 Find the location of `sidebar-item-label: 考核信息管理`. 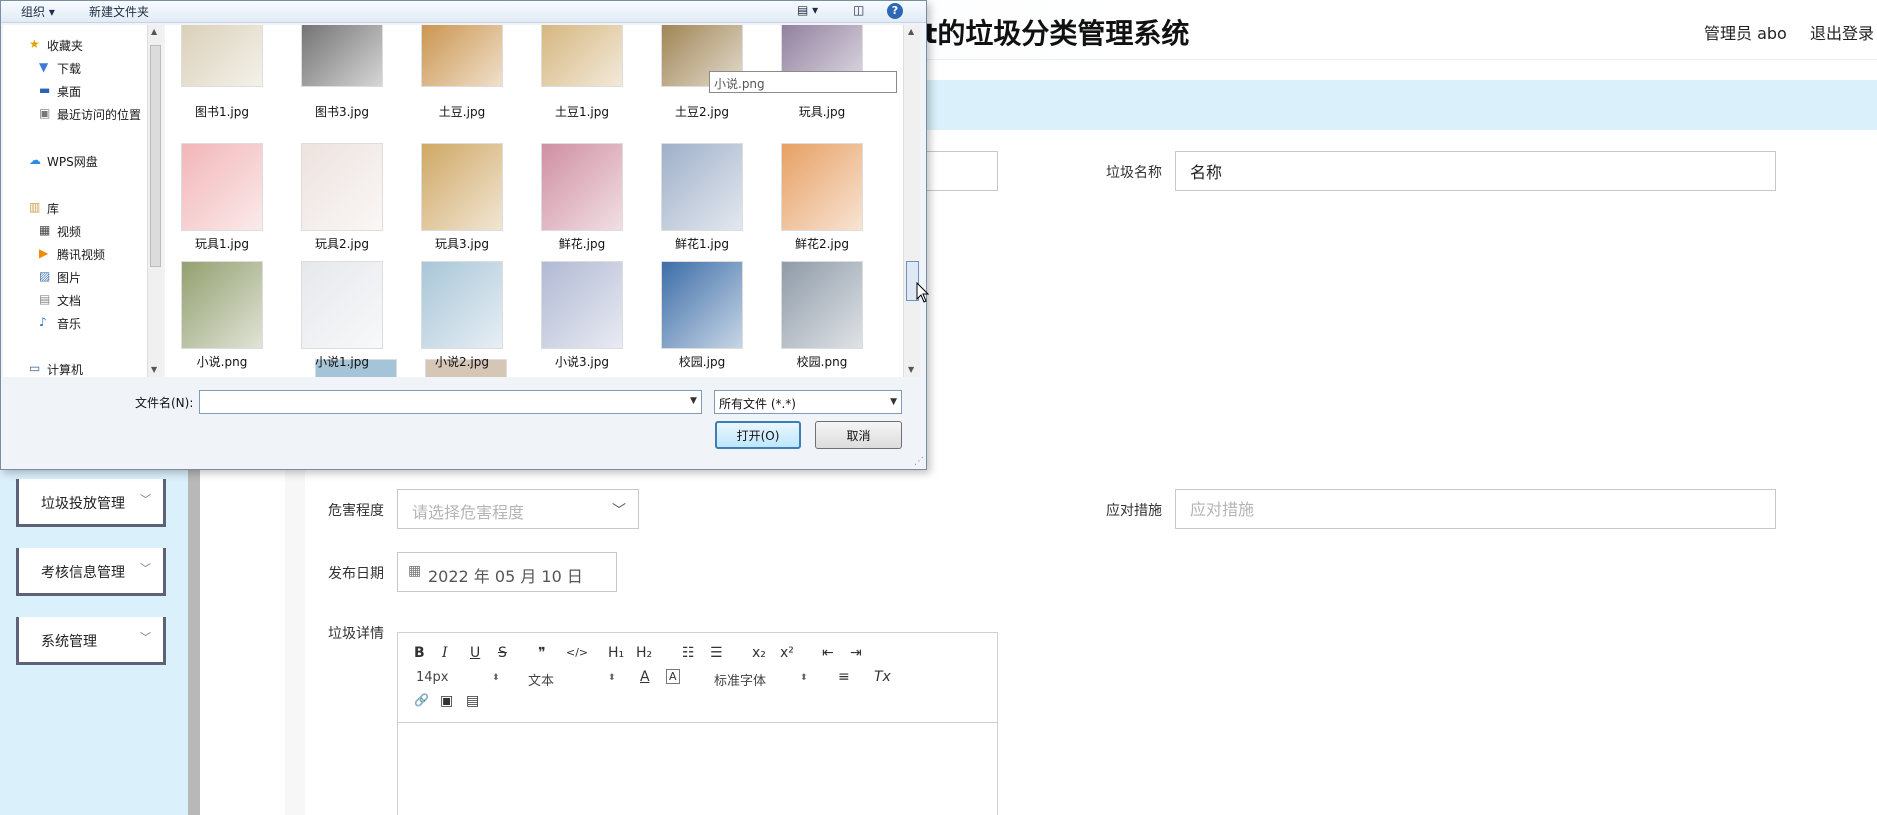

sidebar-item-label: 考核信息管理 is located at coordinates (83, 573).